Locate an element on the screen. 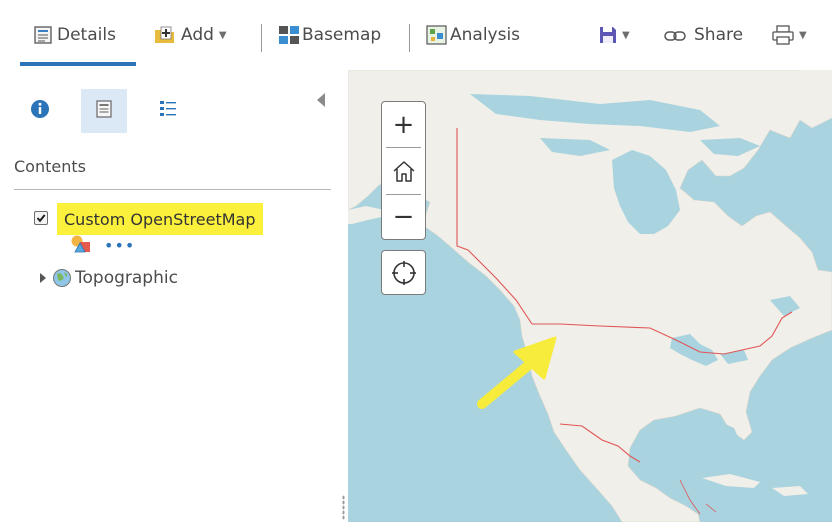 Image resolution: width=832 pixels, height=522 pixels. layer-tools: ••• is located at coordinates (102, 246).